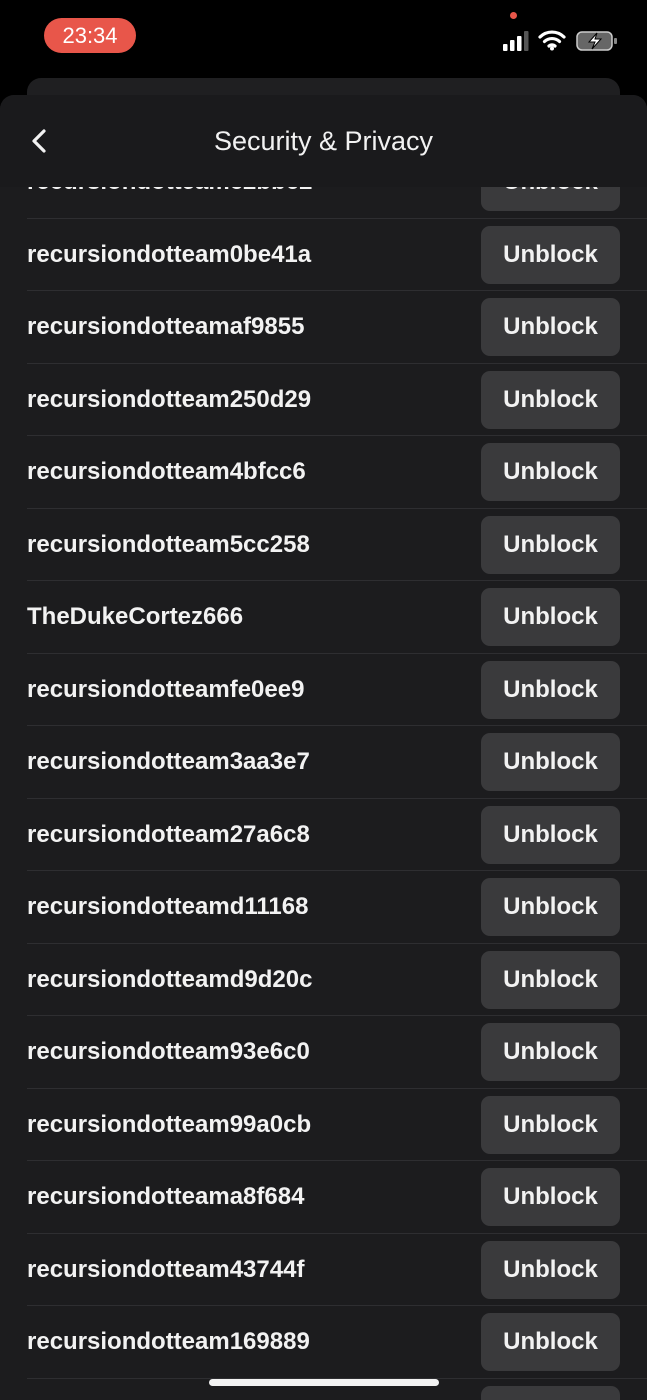  Describe the element at coordinates (596, 41) in the screenshot. I see `battery-charging-icon` at that location.